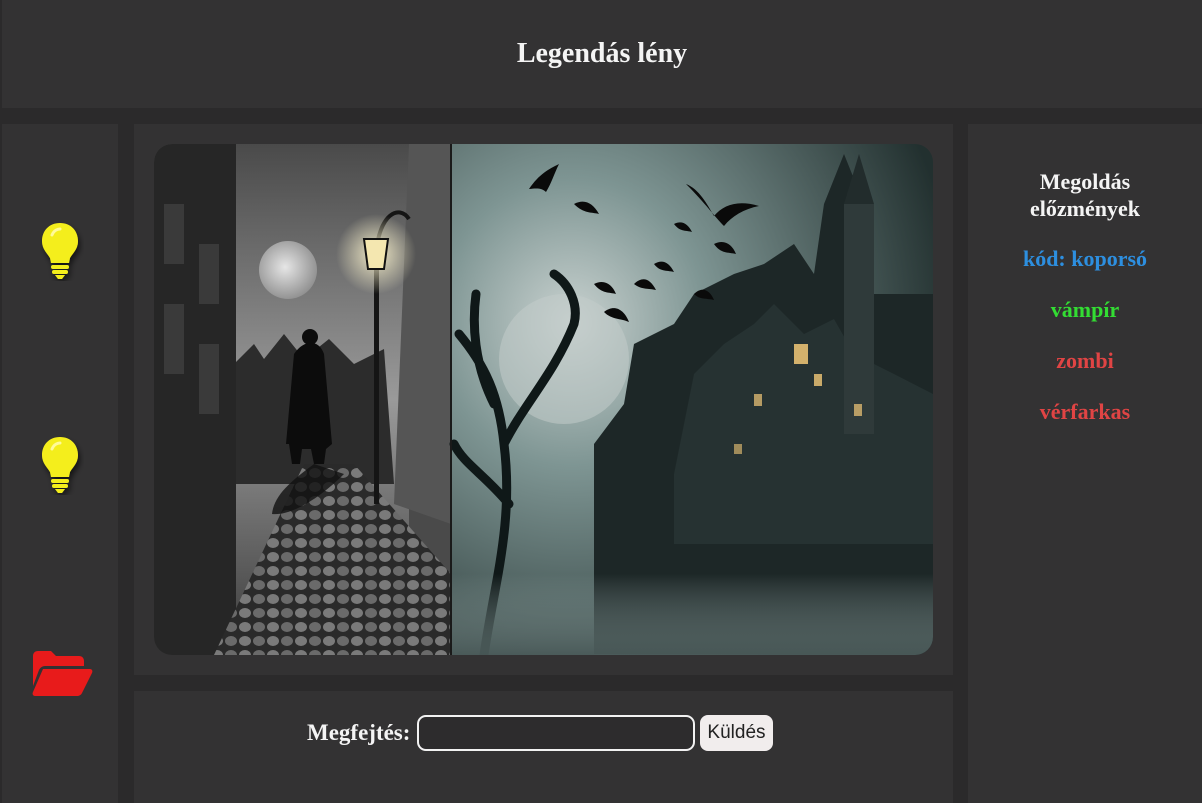 This screenshot has width=1202, height=803. Describe the element at coordinates (1085, 195) in the screenshot. I see `history-title: Megoldás előzmények` at that location.